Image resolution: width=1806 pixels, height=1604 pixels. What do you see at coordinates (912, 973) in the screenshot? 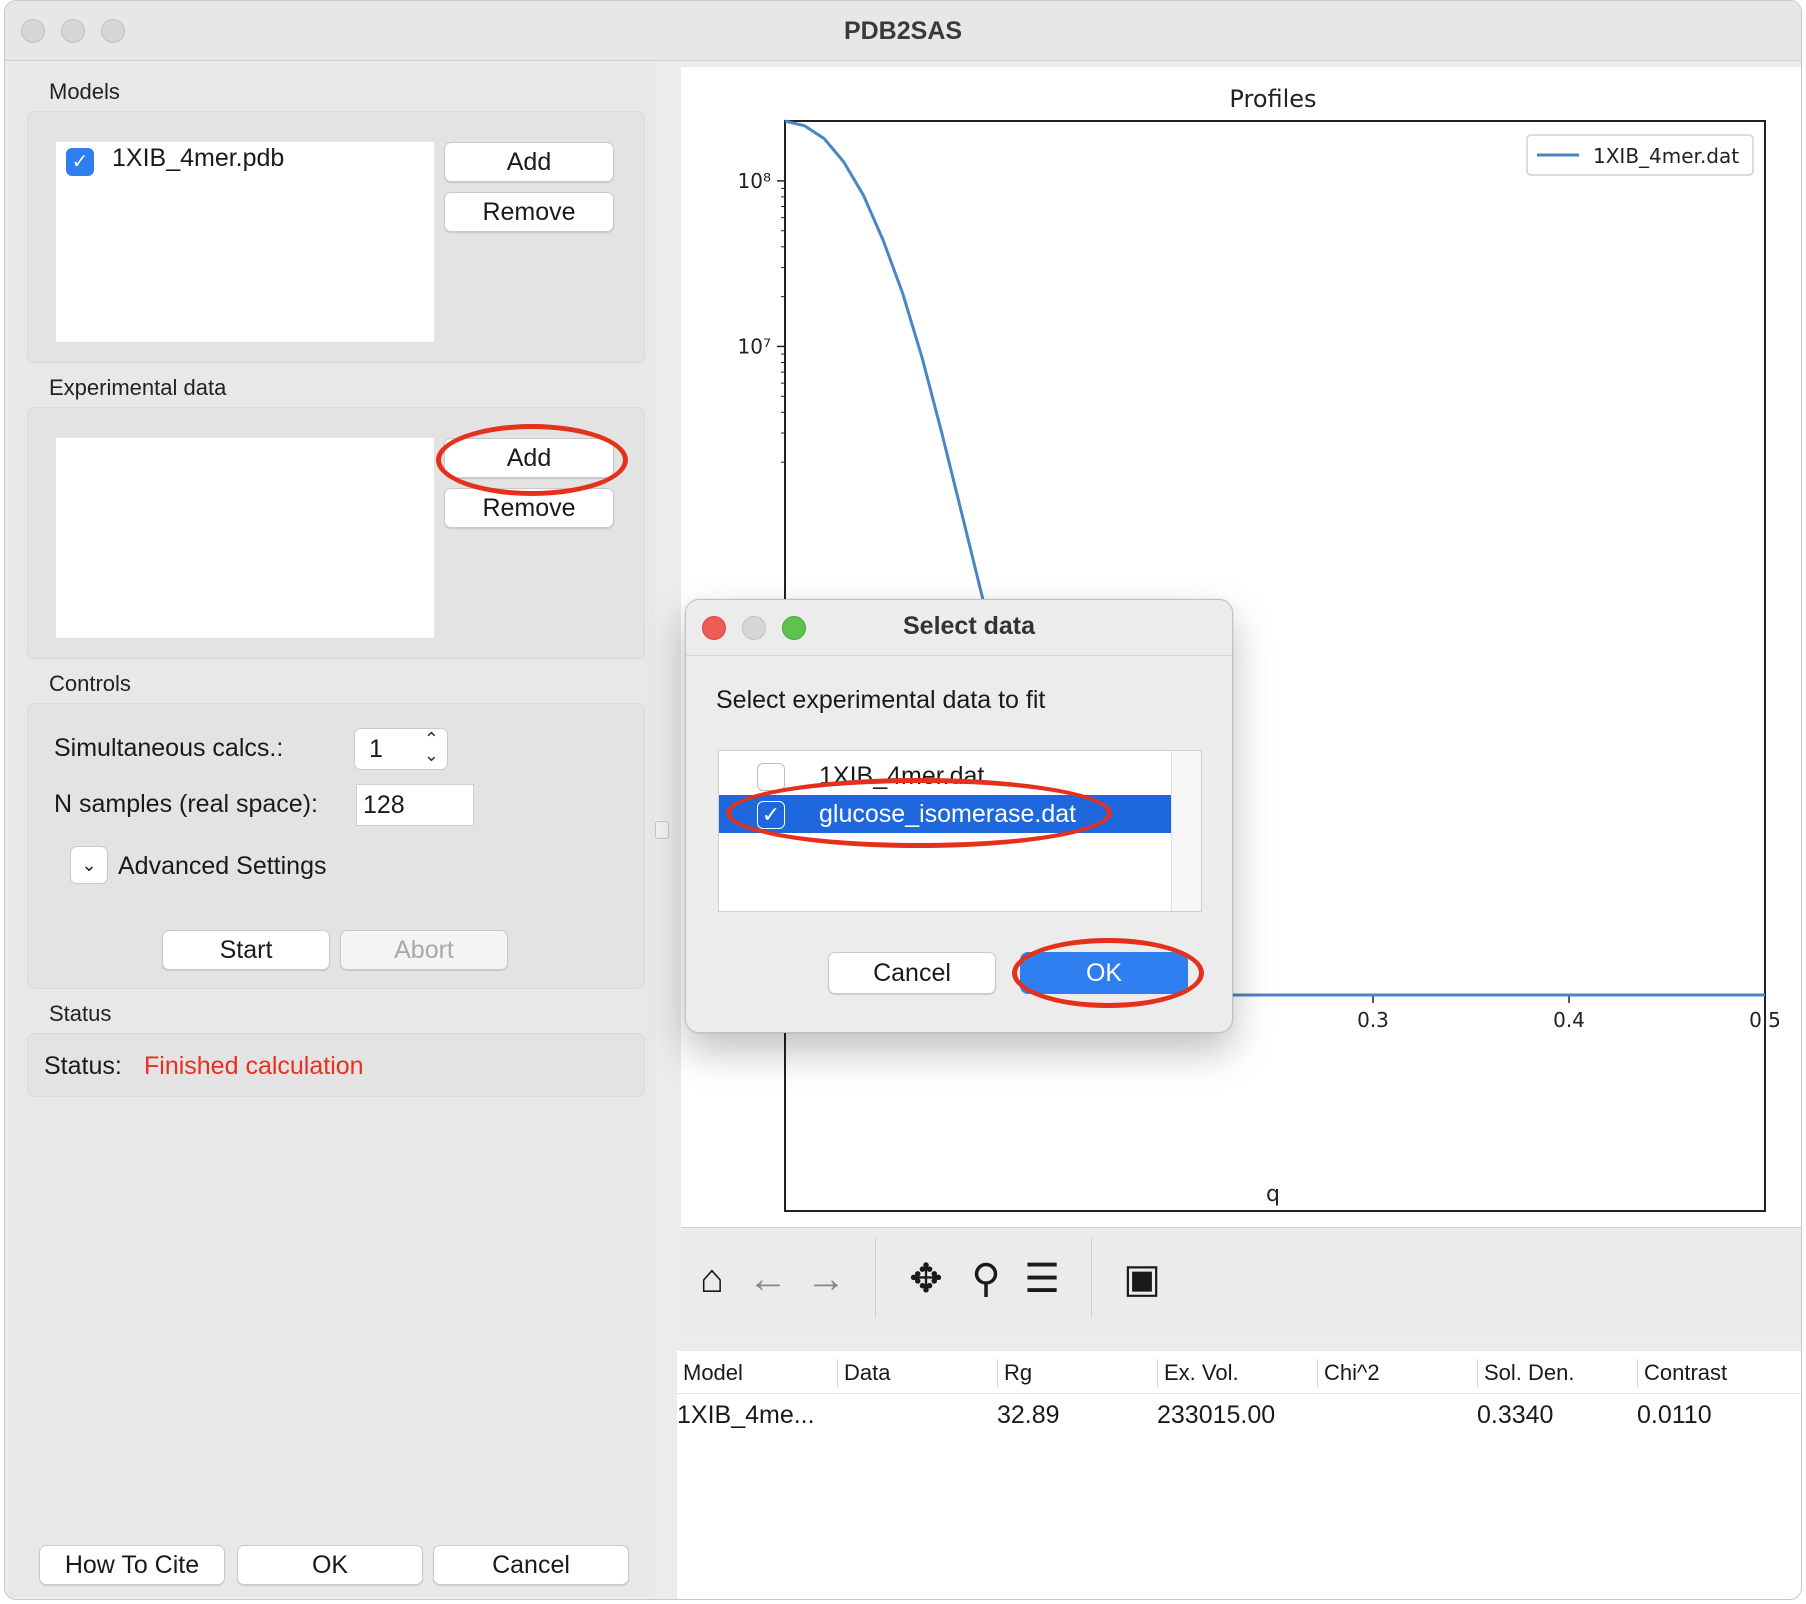
I see `dialog-cancel-button: Cancel` at bounding box center [912, 973].